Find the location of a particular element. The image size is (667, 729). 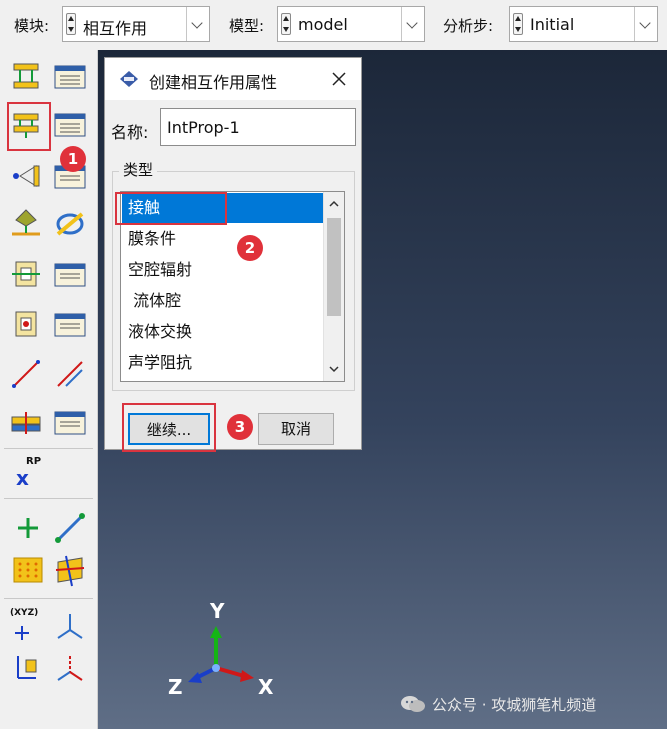

scroll-up-icon is located at coordinates (334, 204).